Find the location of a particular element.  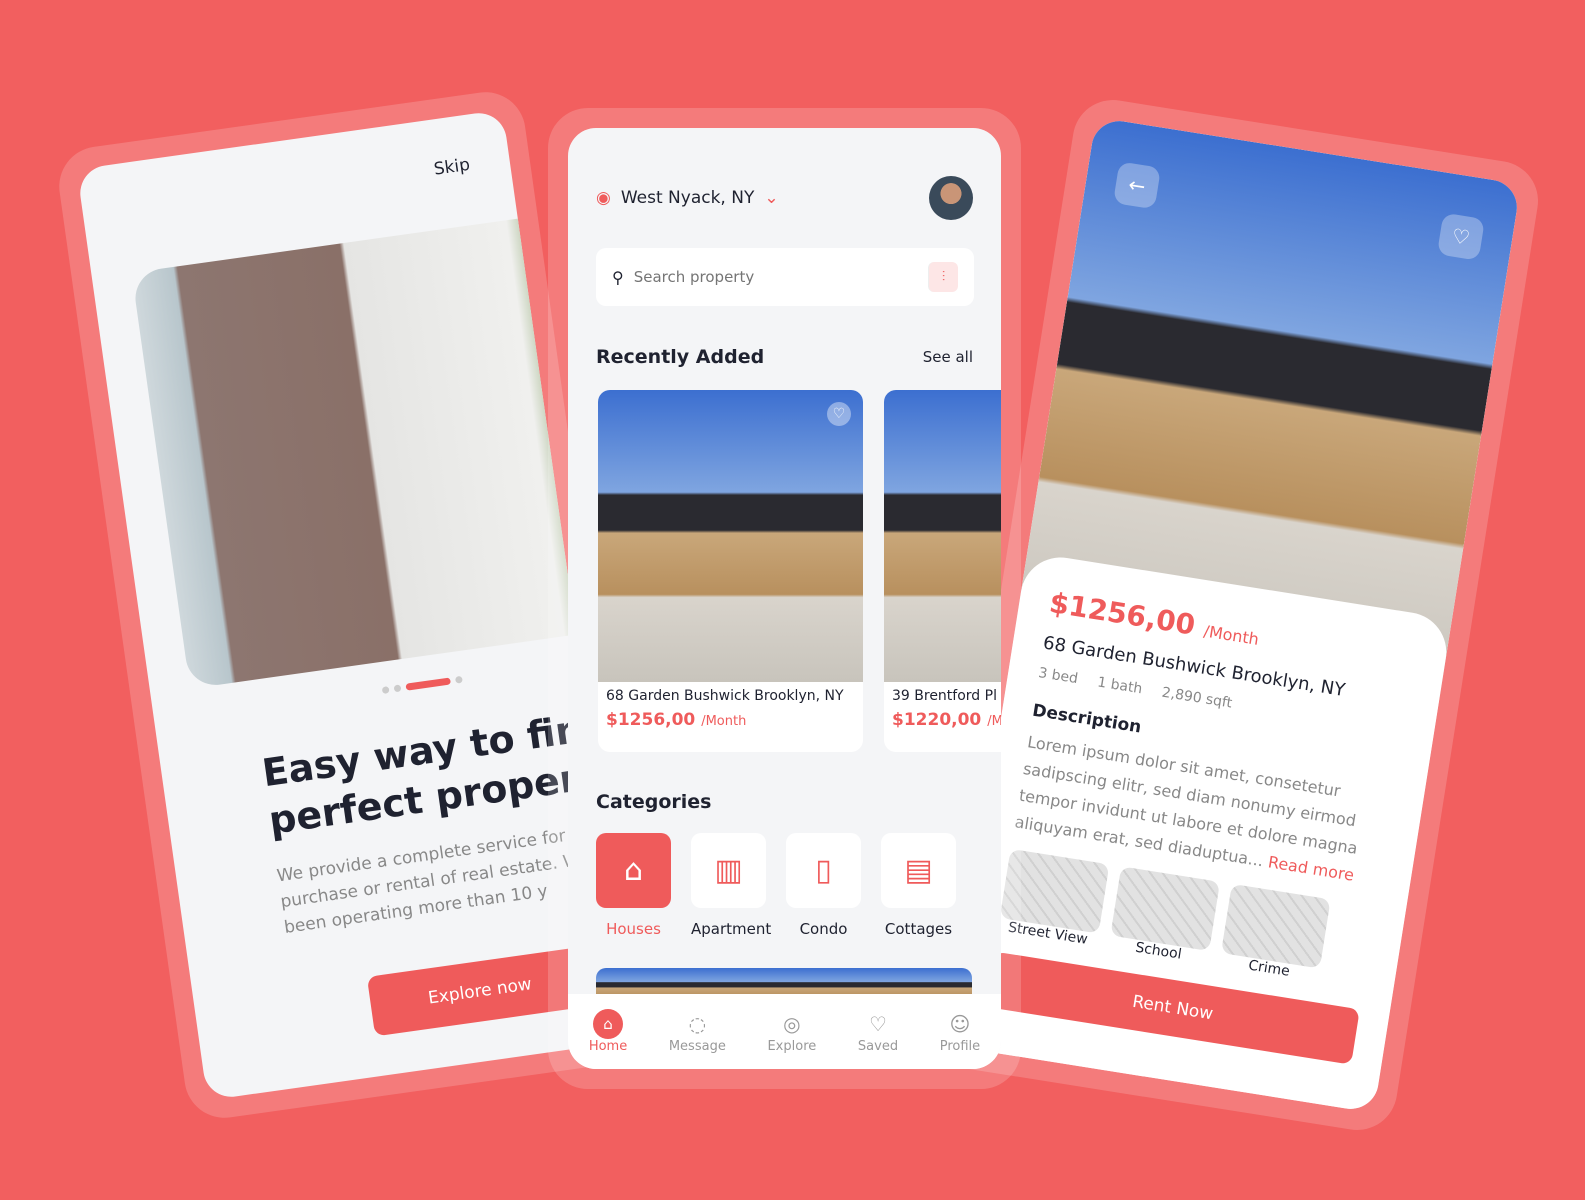

nav-saved: ♡ Saved is located at coordinates (878, 1031).